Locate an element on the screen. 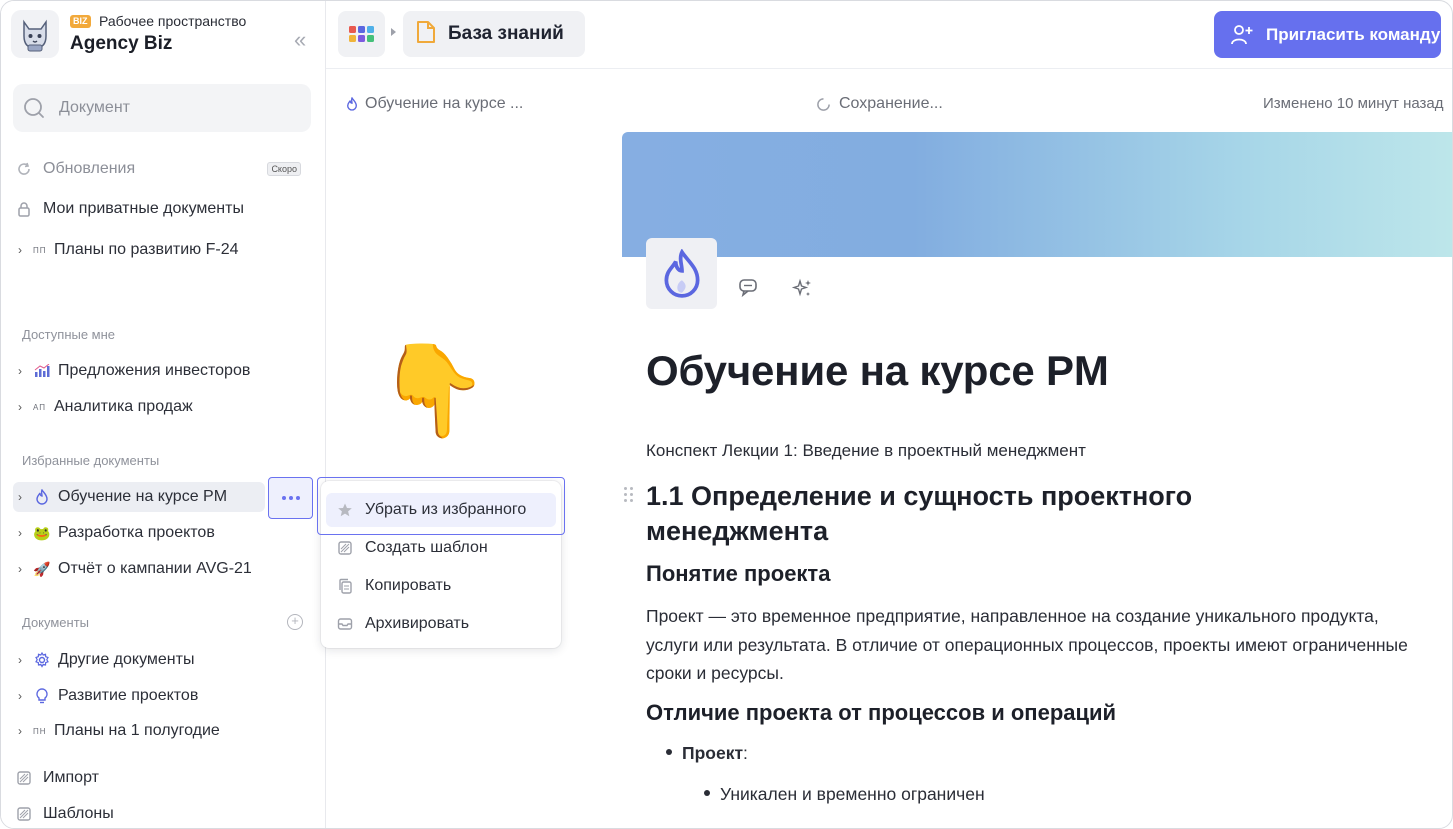 The height and width of the screenshot is (829, 1453). sidebar-item-label: Шаблоны is located at coordinates (78, 813).